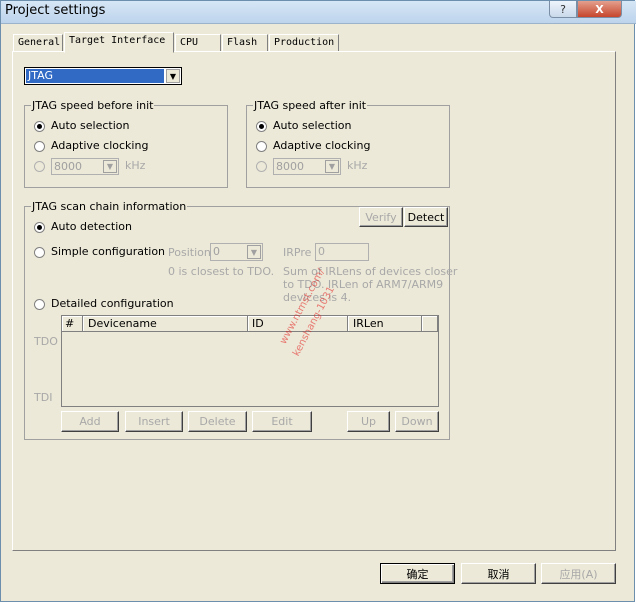 This screenshot has height=604, width=637. I want to click on group-legend: JTAG speed after init, so click(310, 105).